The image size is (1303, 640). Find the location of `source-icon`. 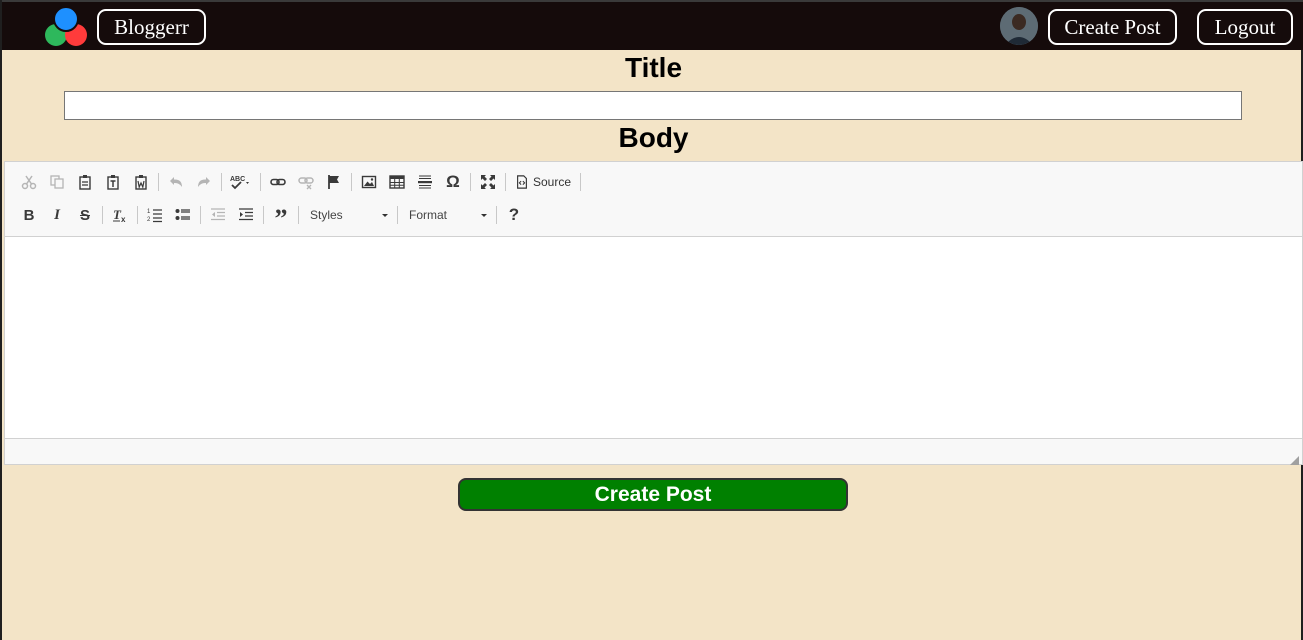

source-icon is located at coordinates (522, 182).